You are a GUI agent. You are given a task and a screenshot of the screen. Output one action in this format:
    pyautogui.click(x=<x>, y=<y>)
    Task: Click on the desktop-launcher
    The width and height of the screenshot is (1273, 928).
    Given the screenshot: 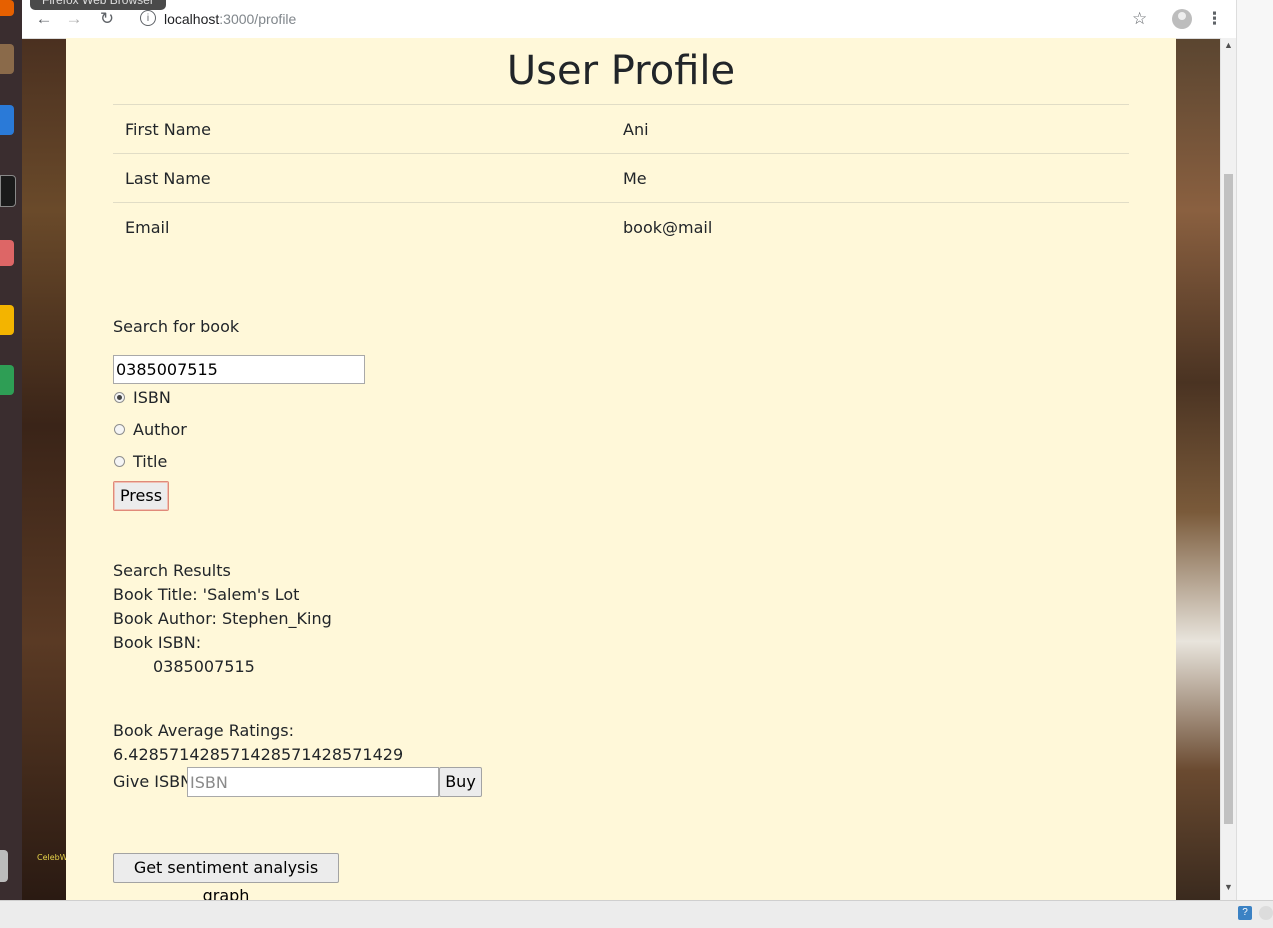 What is the action you would take?
    pyautogui.click(x=11, y=450)
    